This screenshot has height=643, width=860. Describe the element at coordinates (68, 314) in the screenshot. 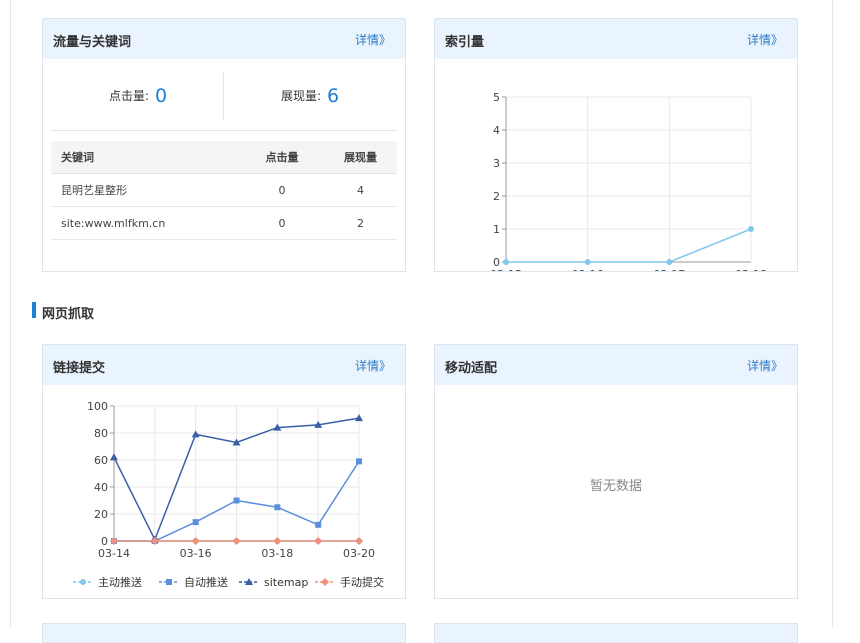

I see `section-title: 网页抓取` at that location.